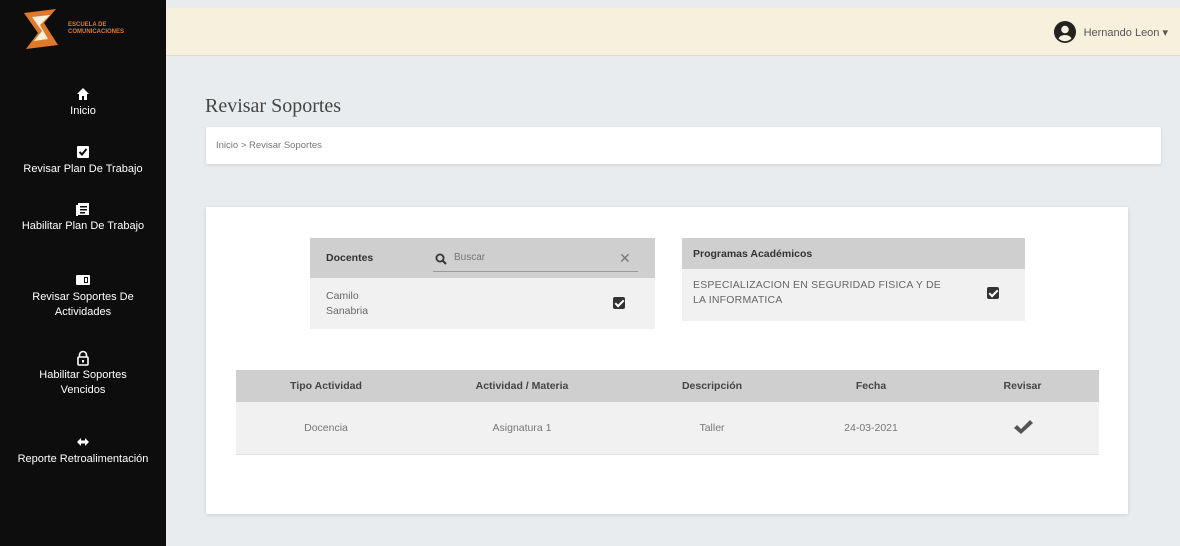 This screenshot has height=546, width=1180. Describe the element at coordinates (83, 382) in the screenshot. I see `sidebar-item-label: Habilitar Soportes Vencidos` at that location.